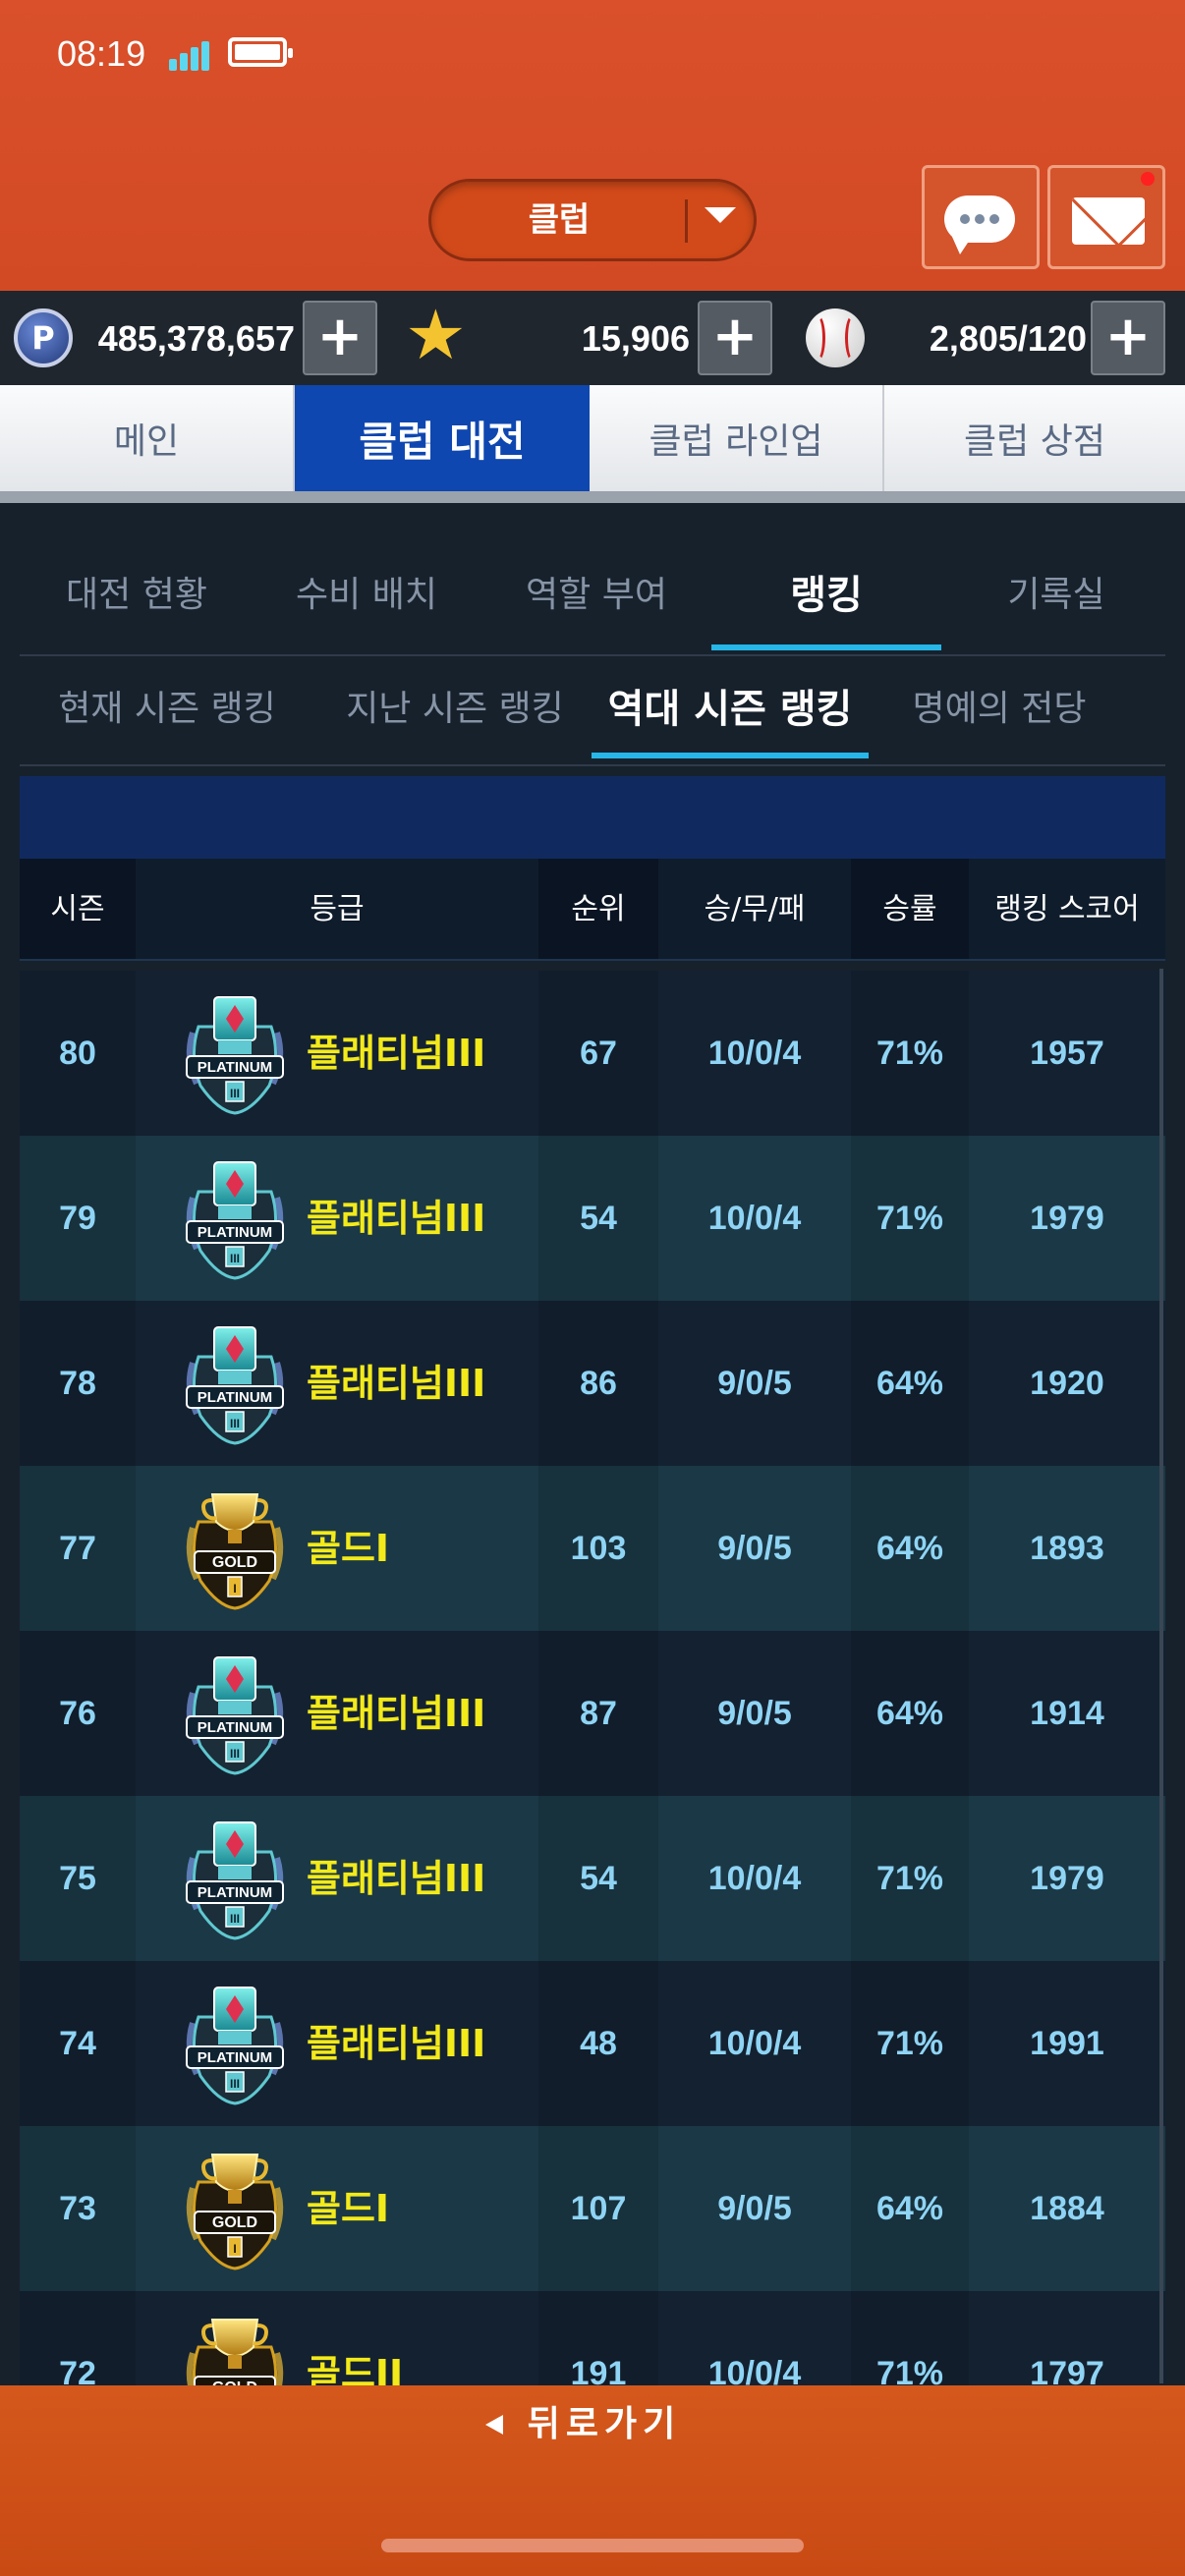 This screenshot has width=1185, height=2576. I want to click on chat-button, so click(981, 217).